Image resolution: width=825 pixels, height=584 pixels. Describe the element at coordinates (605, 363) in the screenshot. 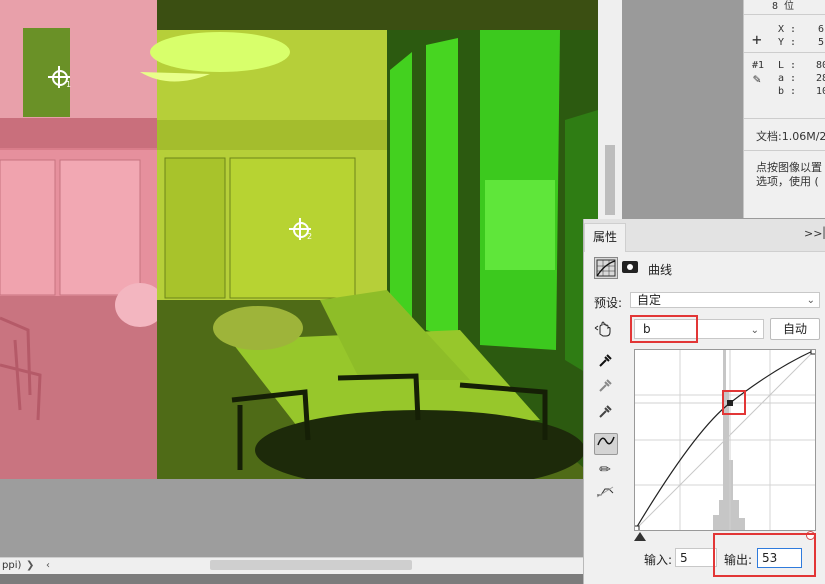

I see `black-point-eyedropper-icon` at that location.